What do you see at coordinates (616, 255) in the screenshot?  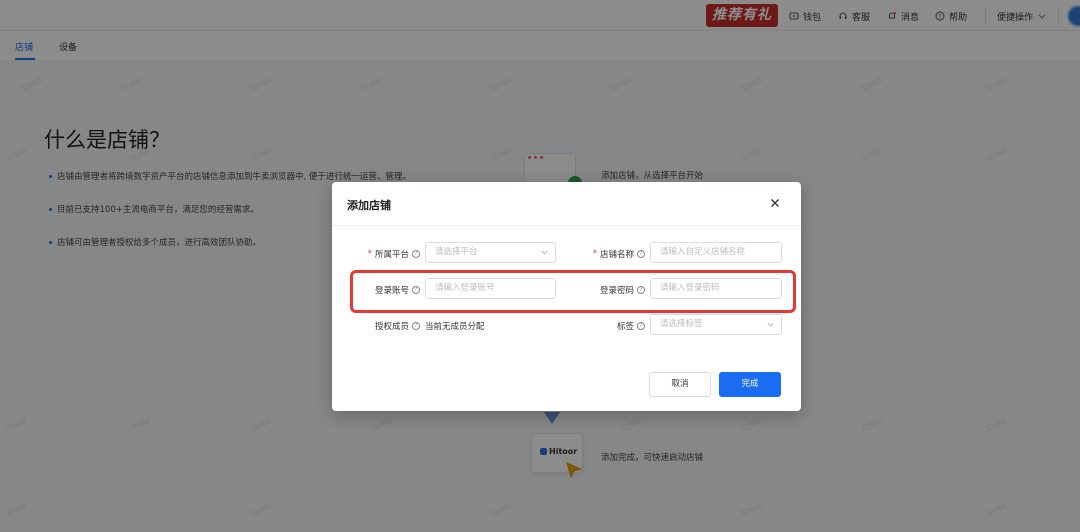 I see `shop-name-label-text: 店铺名称` at bounding box center [616, 255].